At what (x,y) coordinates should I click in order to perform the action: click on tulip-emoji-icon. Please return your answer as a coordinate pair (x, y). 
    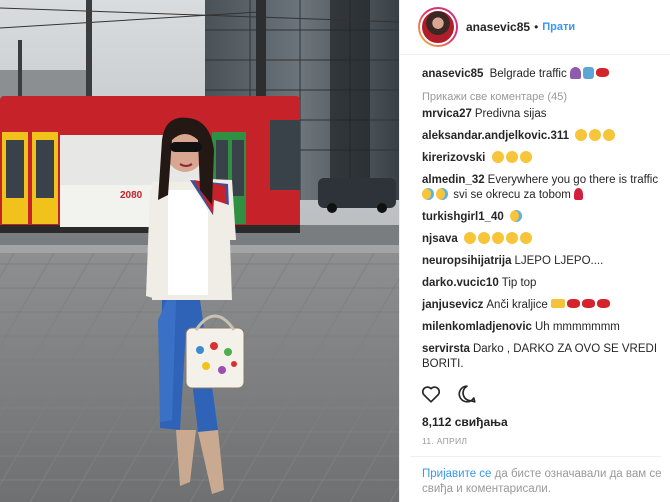
    Looking at the image, I should click on (579, 194).